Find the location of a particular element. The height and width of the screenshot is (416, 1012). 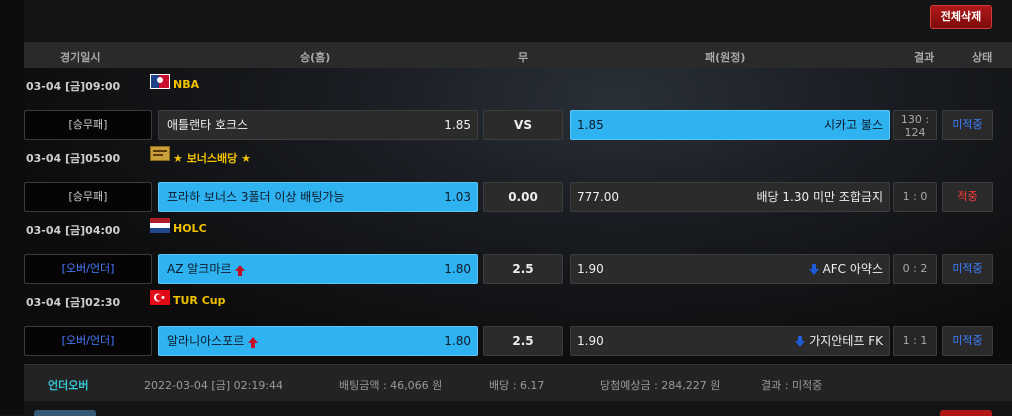

away-odds: 1.85 is located at coordinates (590, 125).